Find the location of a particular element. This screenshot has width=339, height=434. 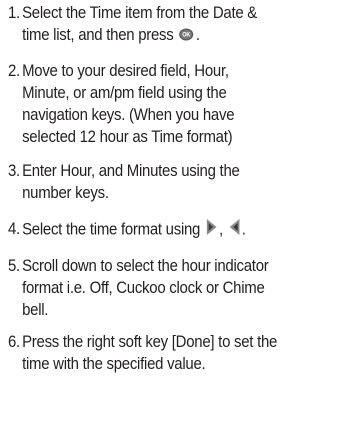

step-number: 2. is located at coordinates (14, 70).